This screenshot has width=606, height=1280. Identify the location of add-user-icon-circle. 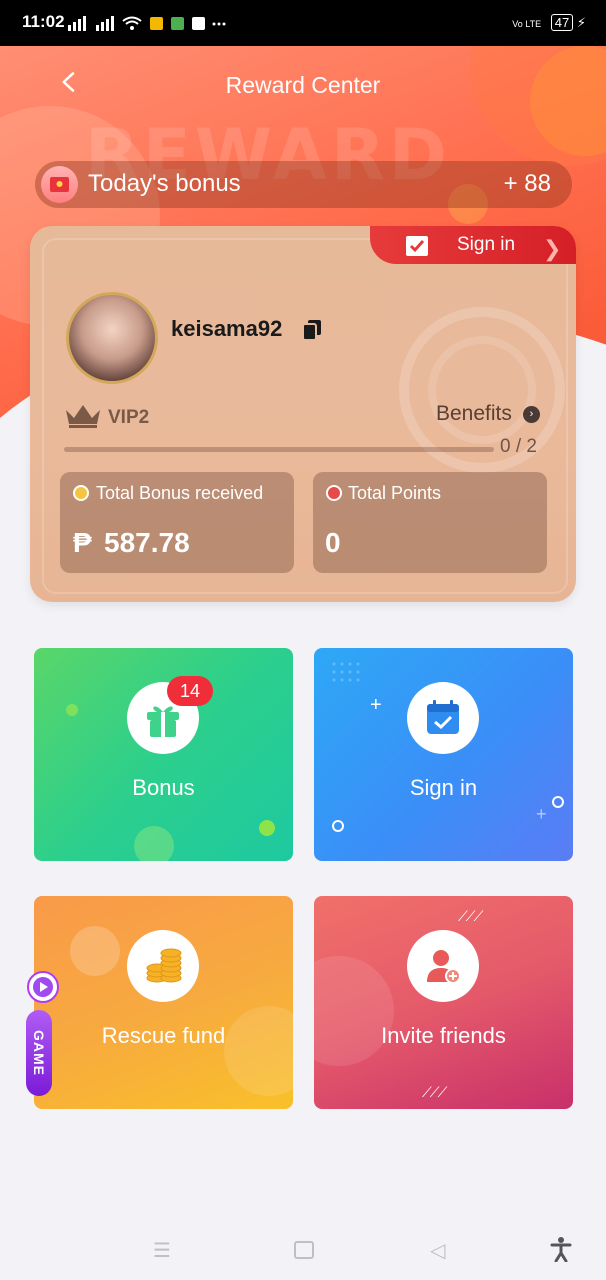
(443, 966).